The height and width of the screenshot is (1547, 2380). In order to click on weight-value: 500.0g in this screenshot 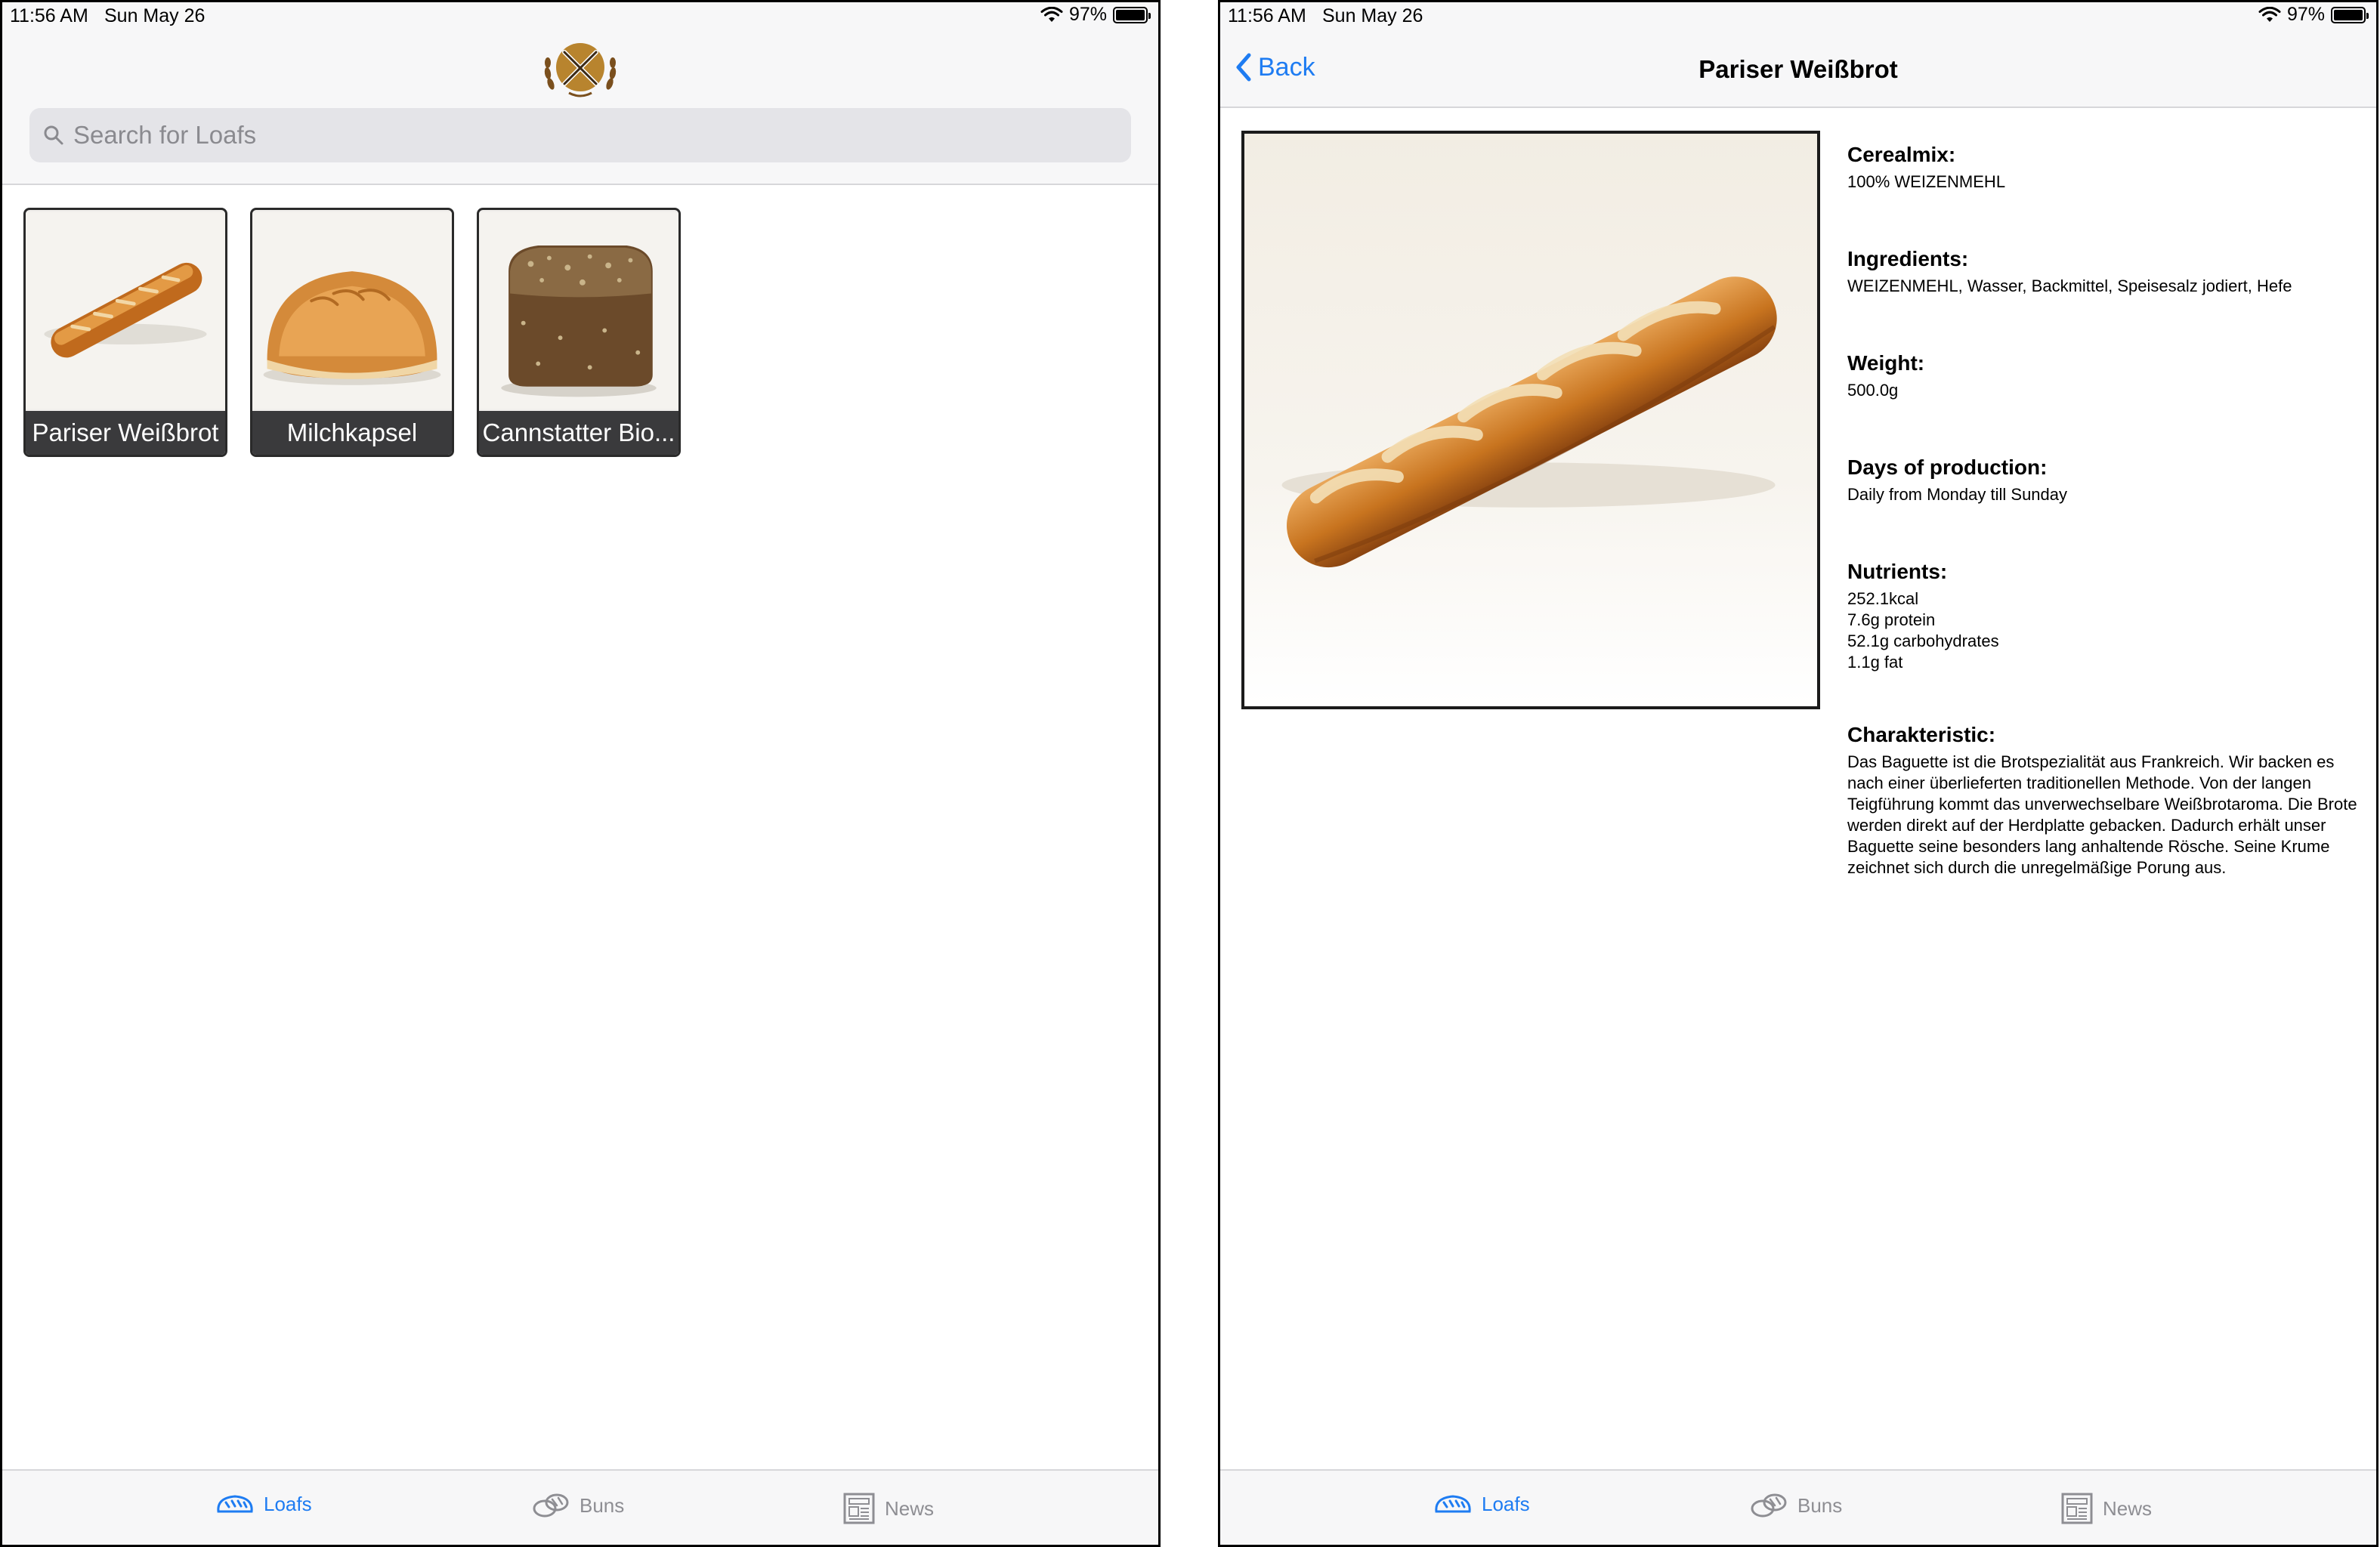, I will do `click(1873, 390)`.